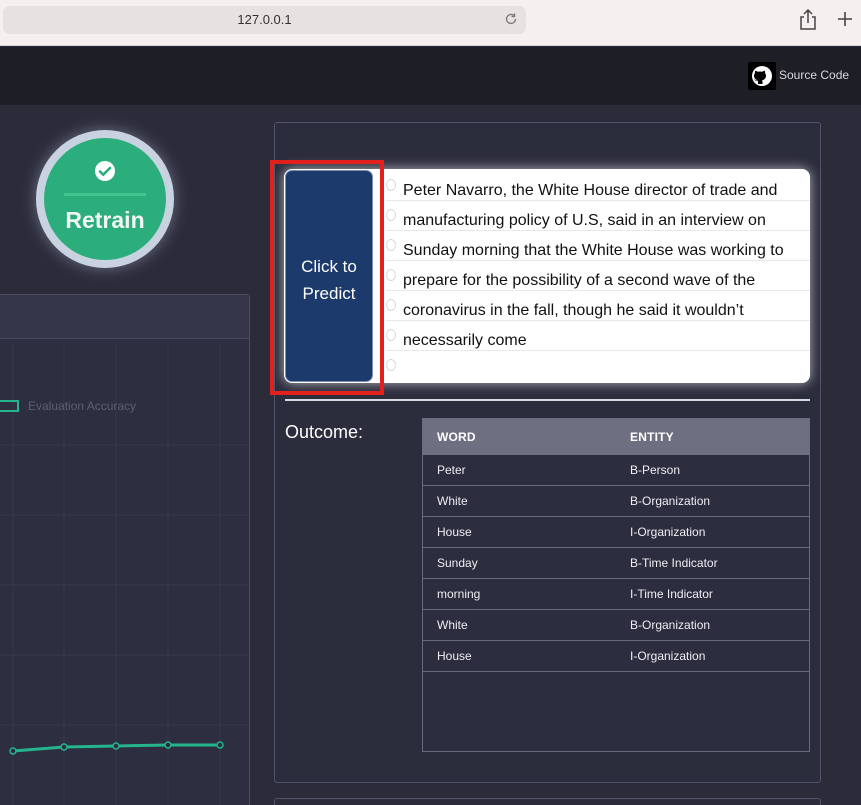 The width and height of the screenshot is (861, 805). I want to click on share-icon, so click(808, 20).